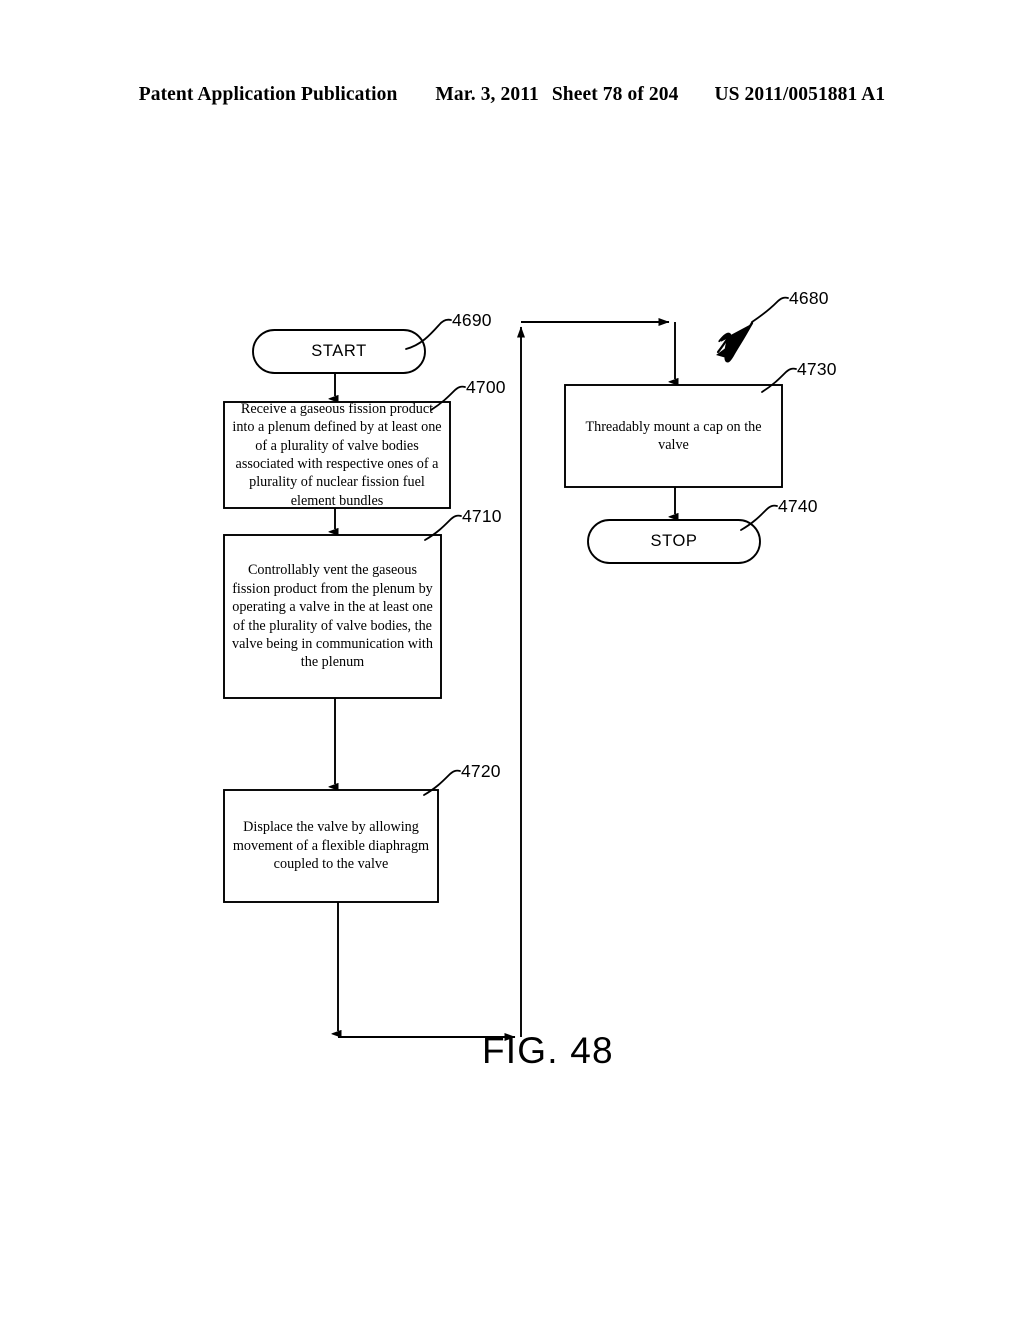  What do you see at coordinates (548, 1050) in the screenshot?
I see `figure-caption: FIG. 48` at bounding box center [548, 1050].